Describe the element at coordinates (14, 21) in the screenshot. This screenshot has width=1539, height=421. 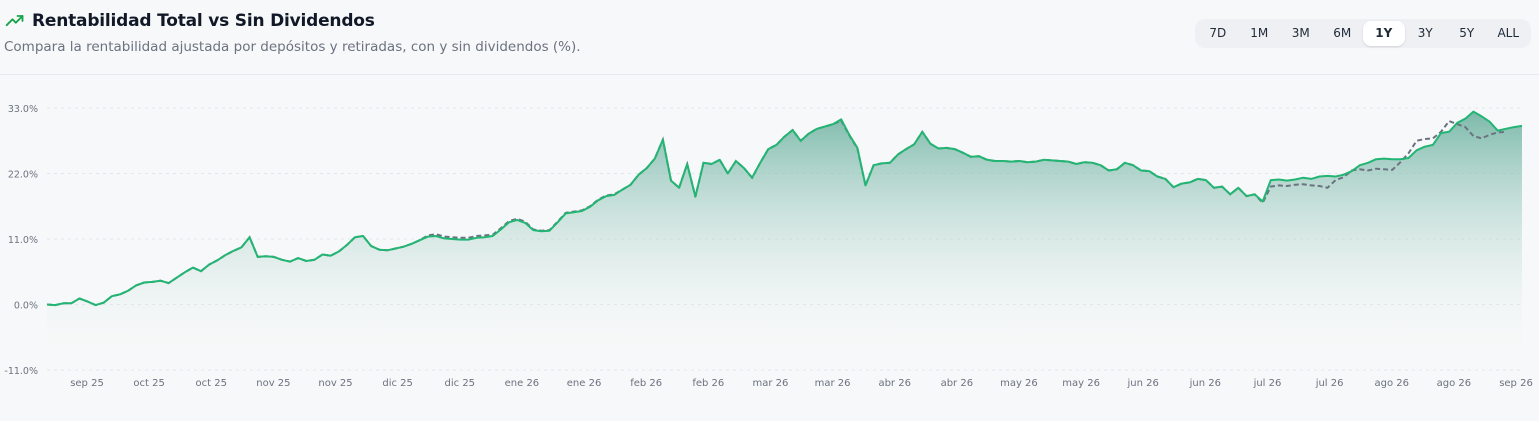
I see `trending-up-icon` at that location.